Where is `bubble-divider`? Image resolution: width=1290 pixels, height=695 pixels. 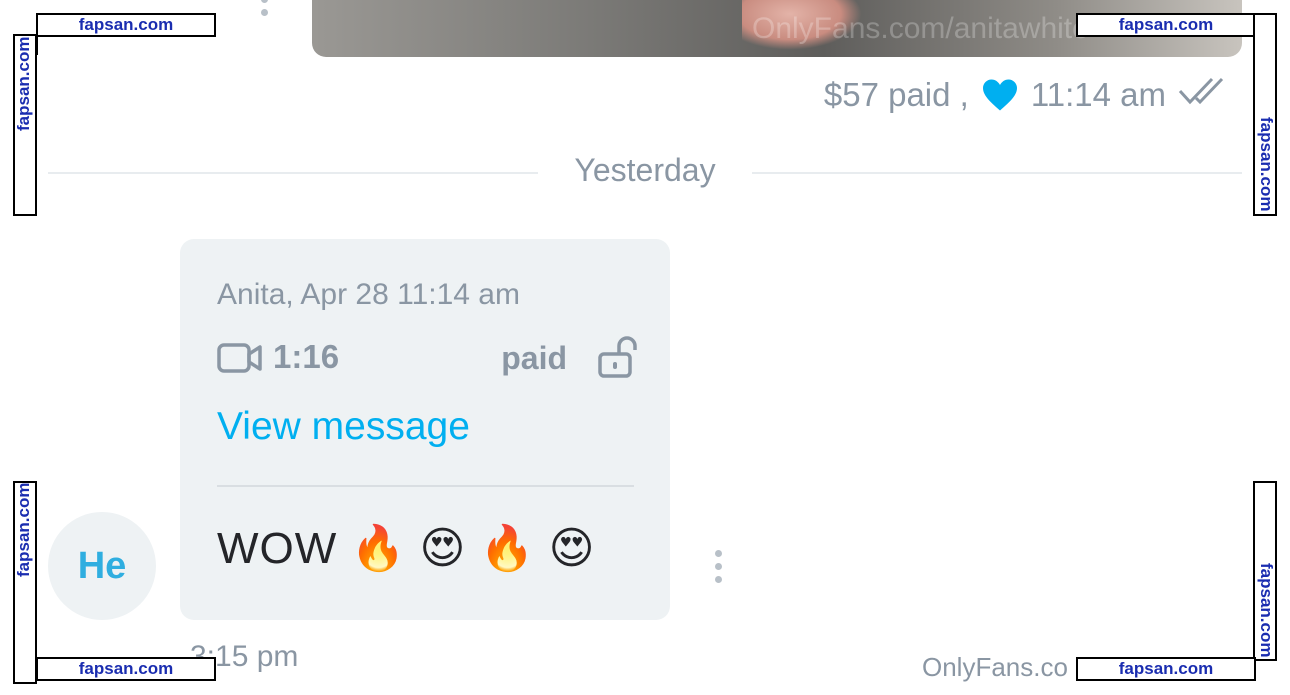 bubble-divider is located at coordinates (425, 486).